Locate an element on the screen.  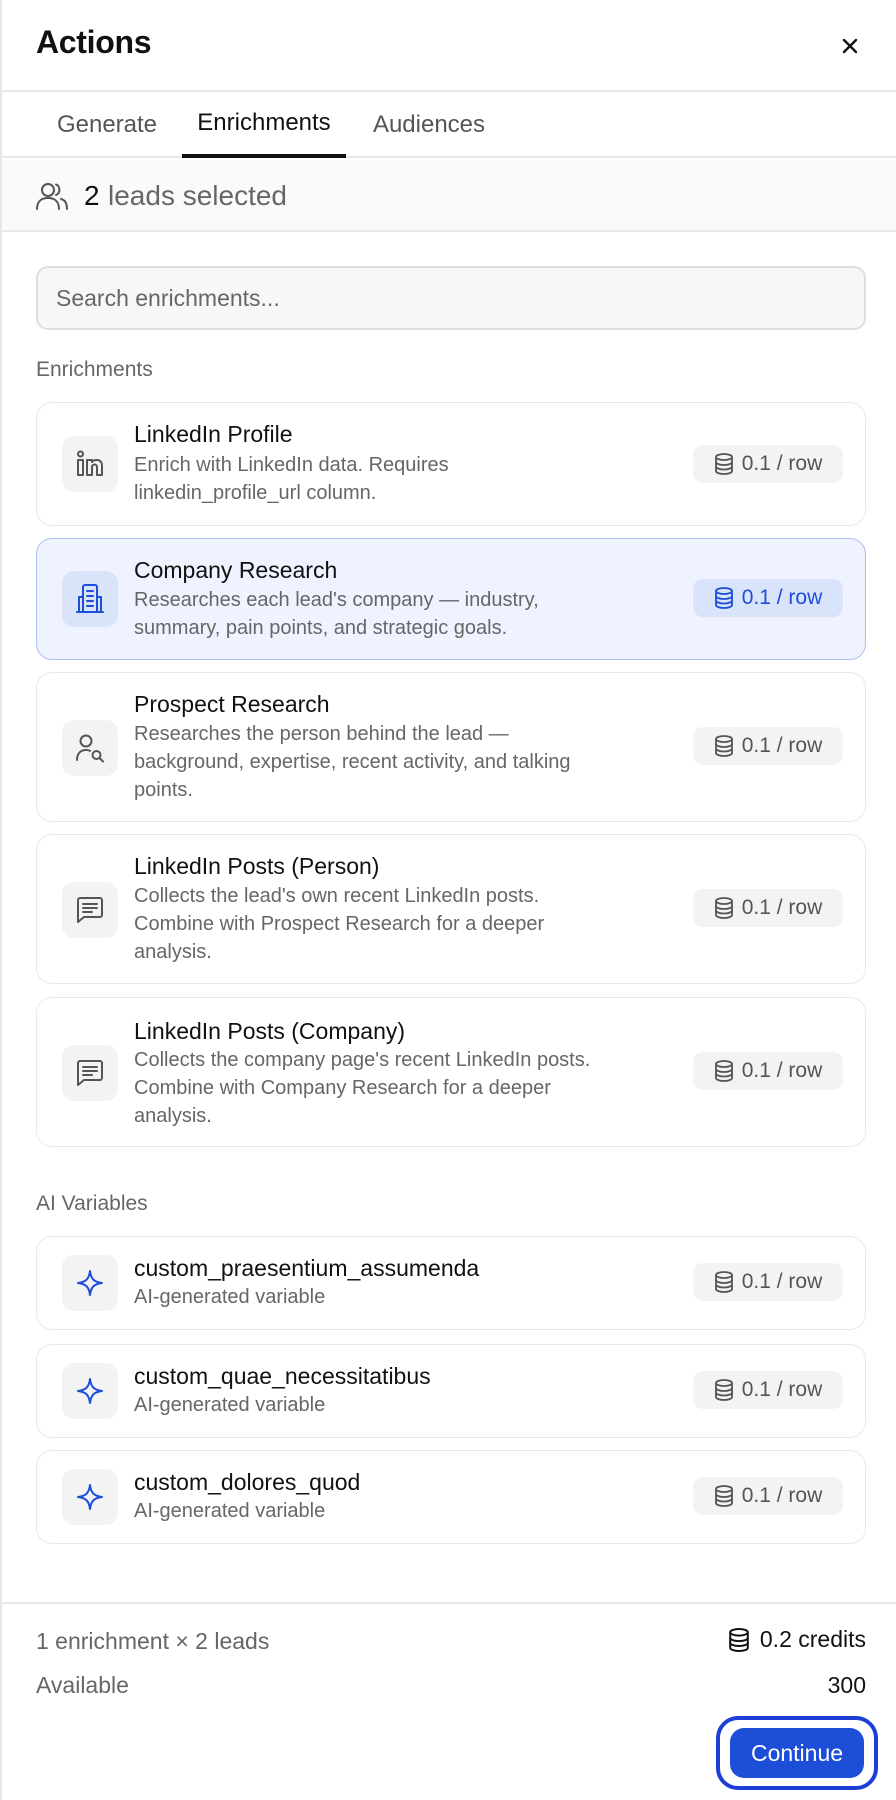
available-label: Available is located at coordinates (82, 1685).